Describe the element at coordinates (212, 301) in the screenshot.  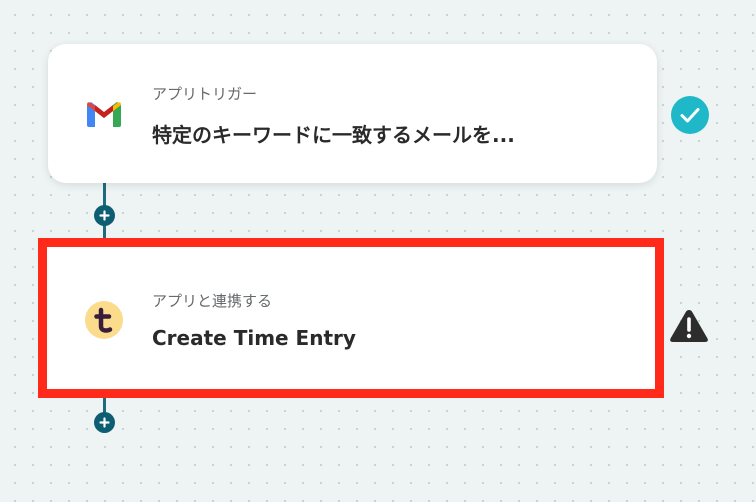
I see `step-type-label: アプリと連携する` at that location.